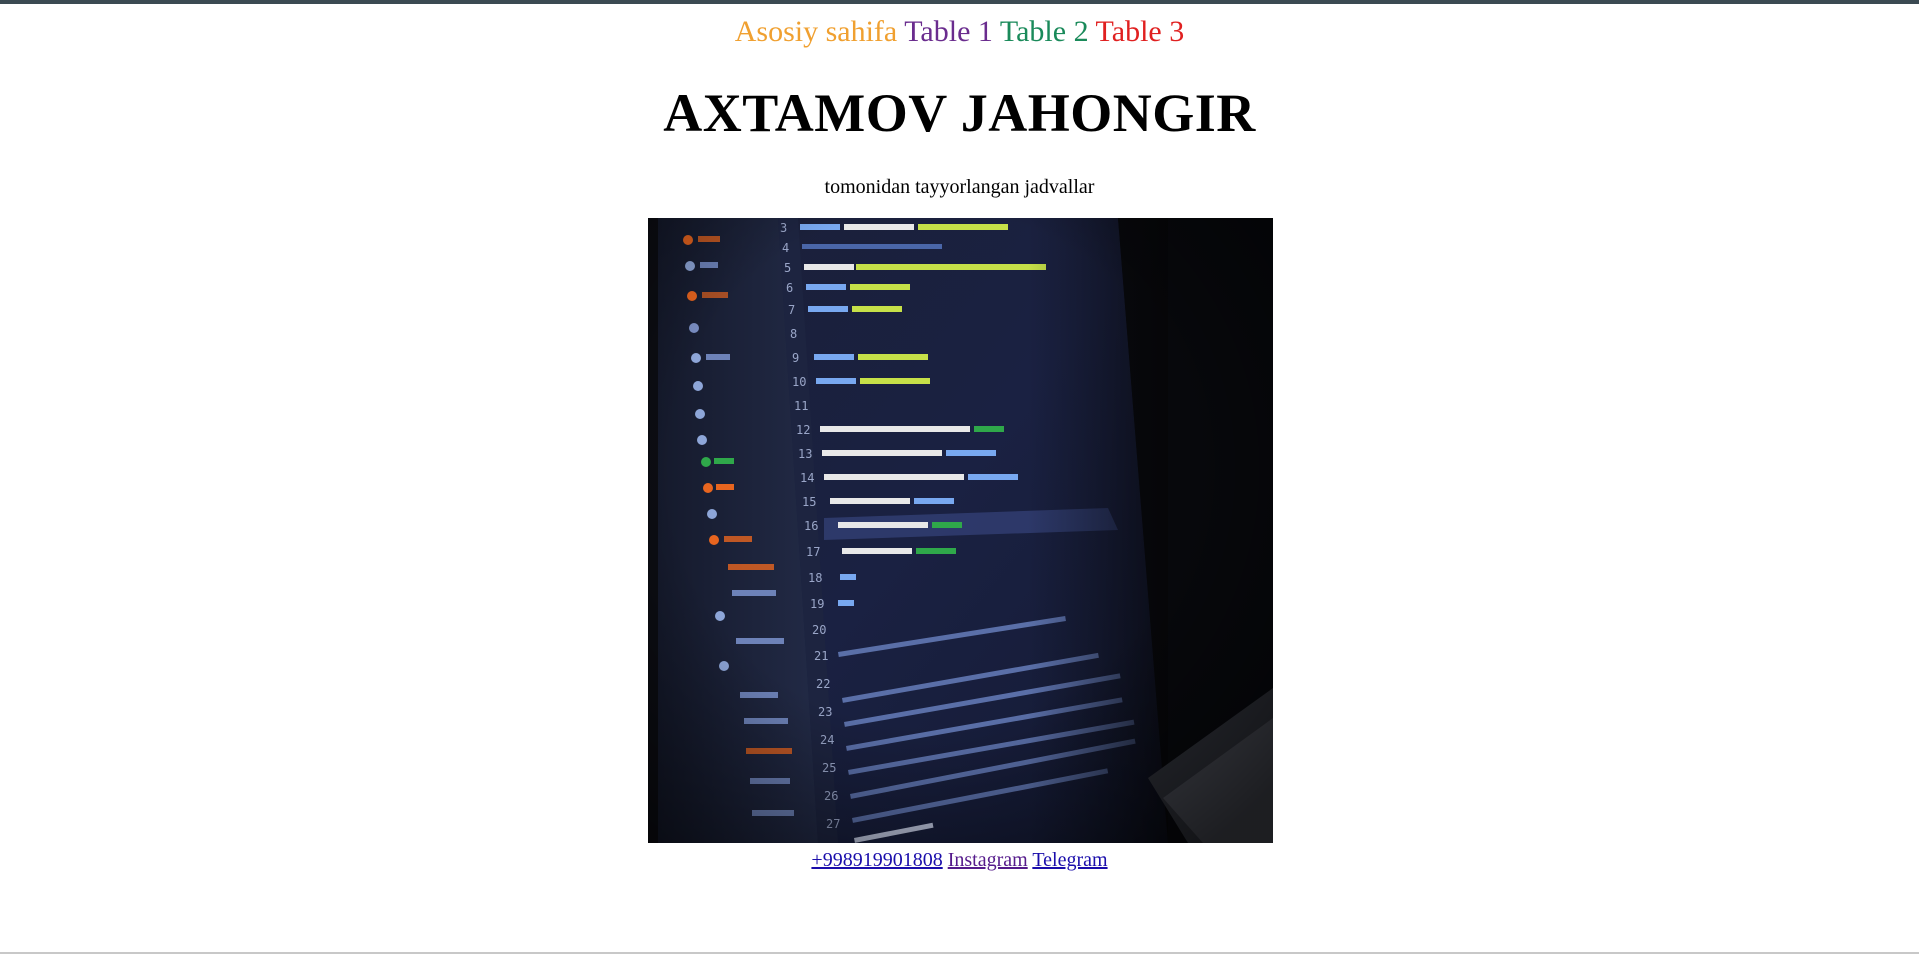 The height and width of the screenshot is (954, 1919). I want to click on telegram-link: Telegram, so click(1069, 860).